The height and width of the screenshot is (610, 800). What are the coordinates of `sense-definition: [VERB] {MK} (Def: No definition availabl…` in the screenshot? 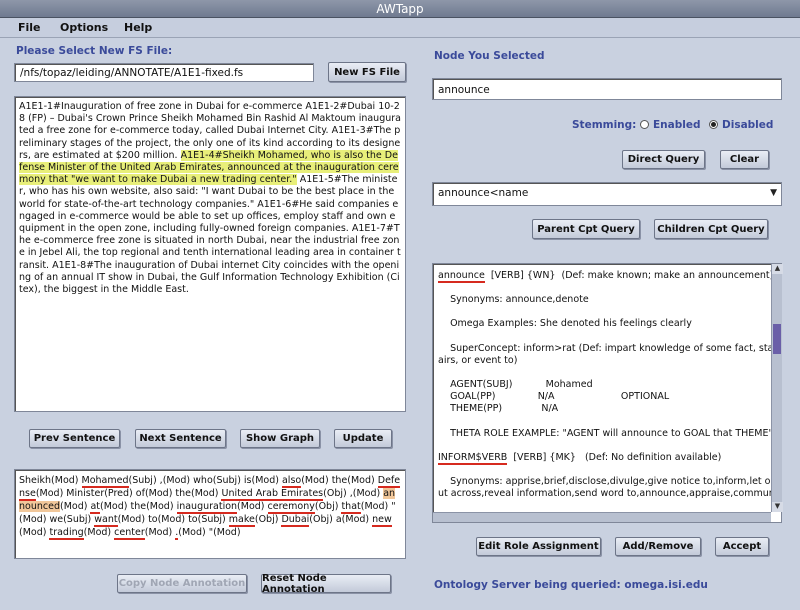 It's located at (614, 457).